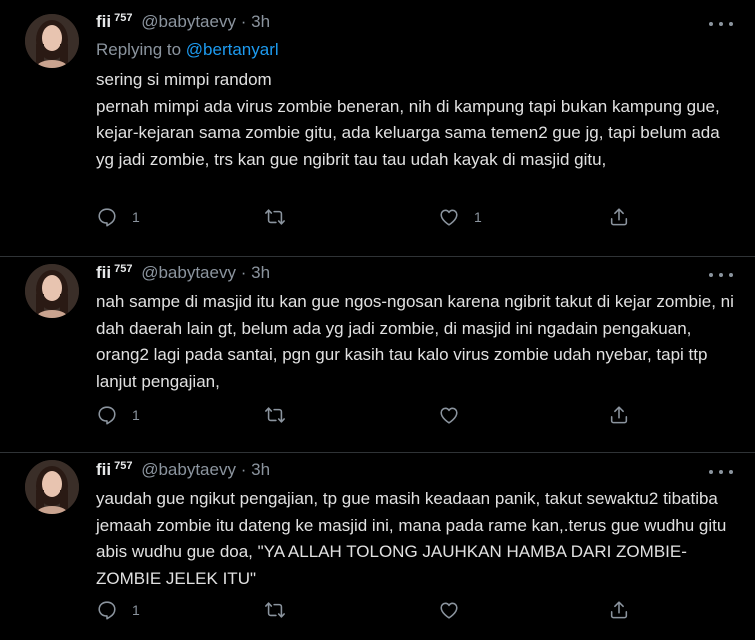 Image resolution: width=755 pixels, height=640 pixels. I want to click on tweet-actions: 1 1, so click(376, 218).